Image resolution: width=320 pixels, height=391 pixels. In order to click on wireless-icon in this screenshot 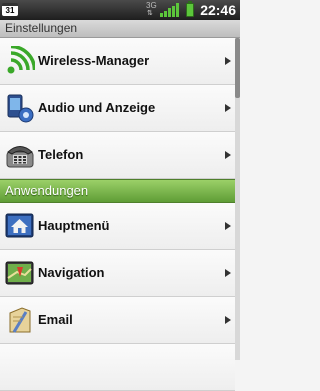, I will do `click(21, 60)`.